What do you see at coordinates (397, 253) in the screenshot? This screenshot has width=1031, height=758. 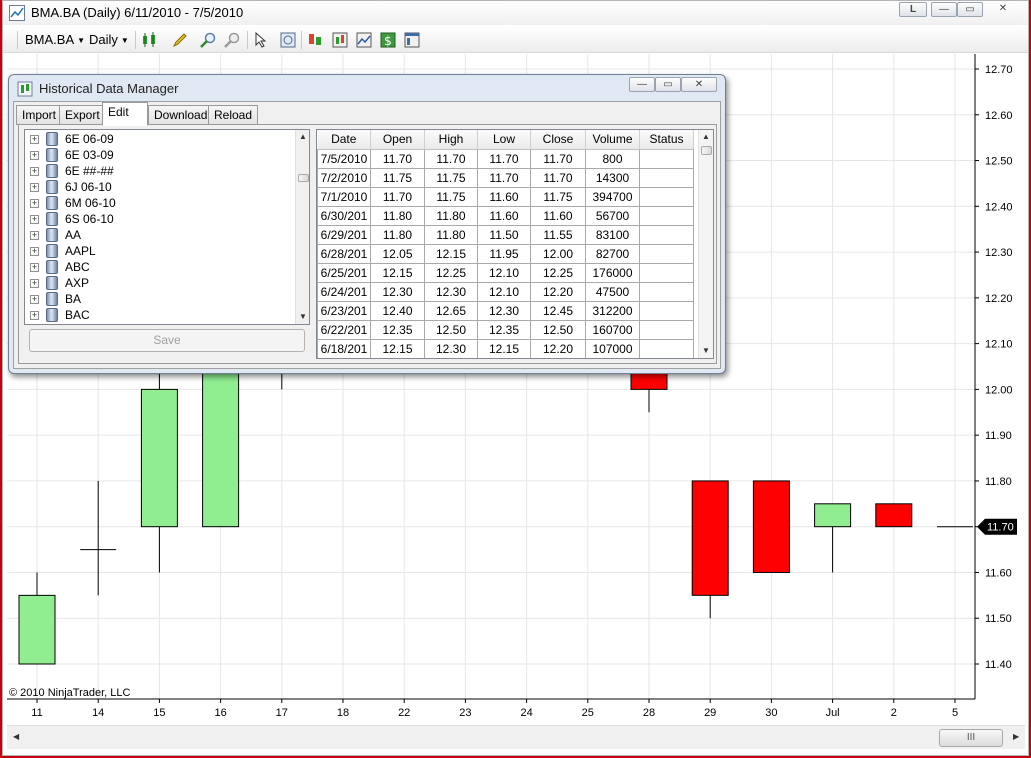 I see `table-cell: 12.05` at bounding box center [397, 253].